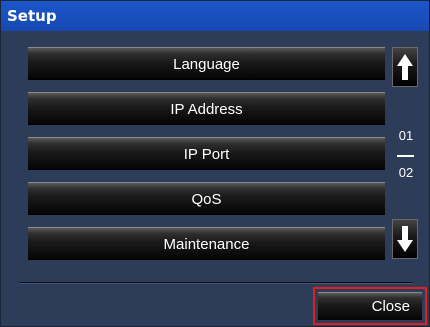  I want to click on arrow-down-icon, so click(405, 239).